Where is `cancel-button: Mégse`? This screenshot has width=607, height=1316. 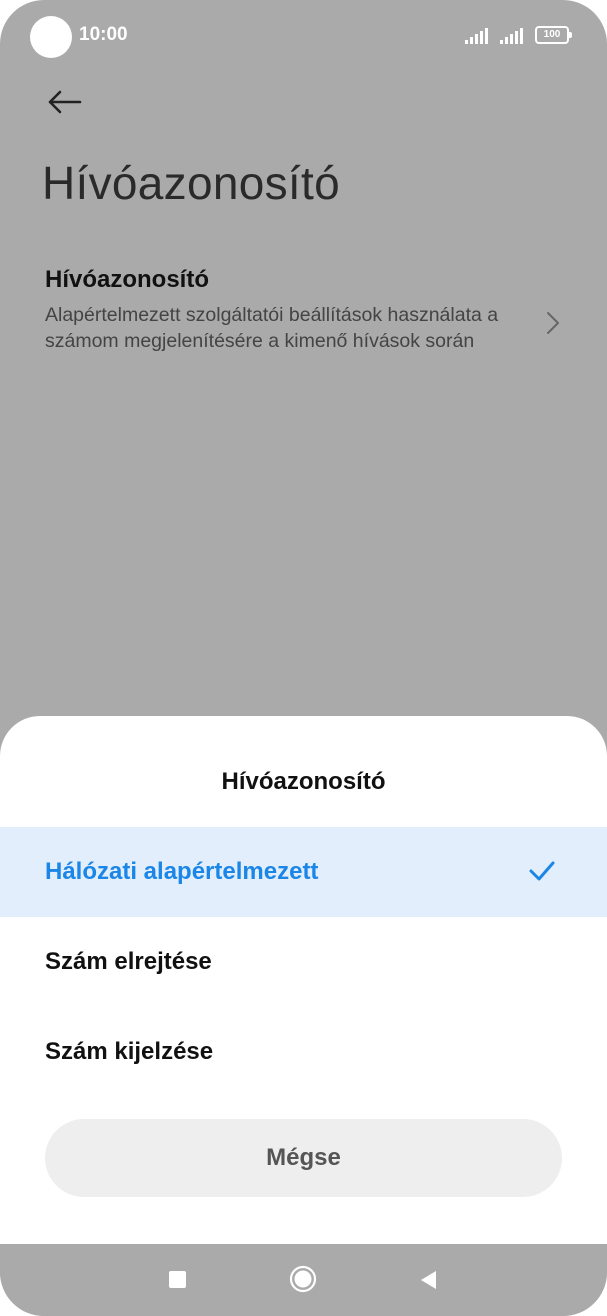 cancel-button: Mégse is located at coordinates (303, 1158).